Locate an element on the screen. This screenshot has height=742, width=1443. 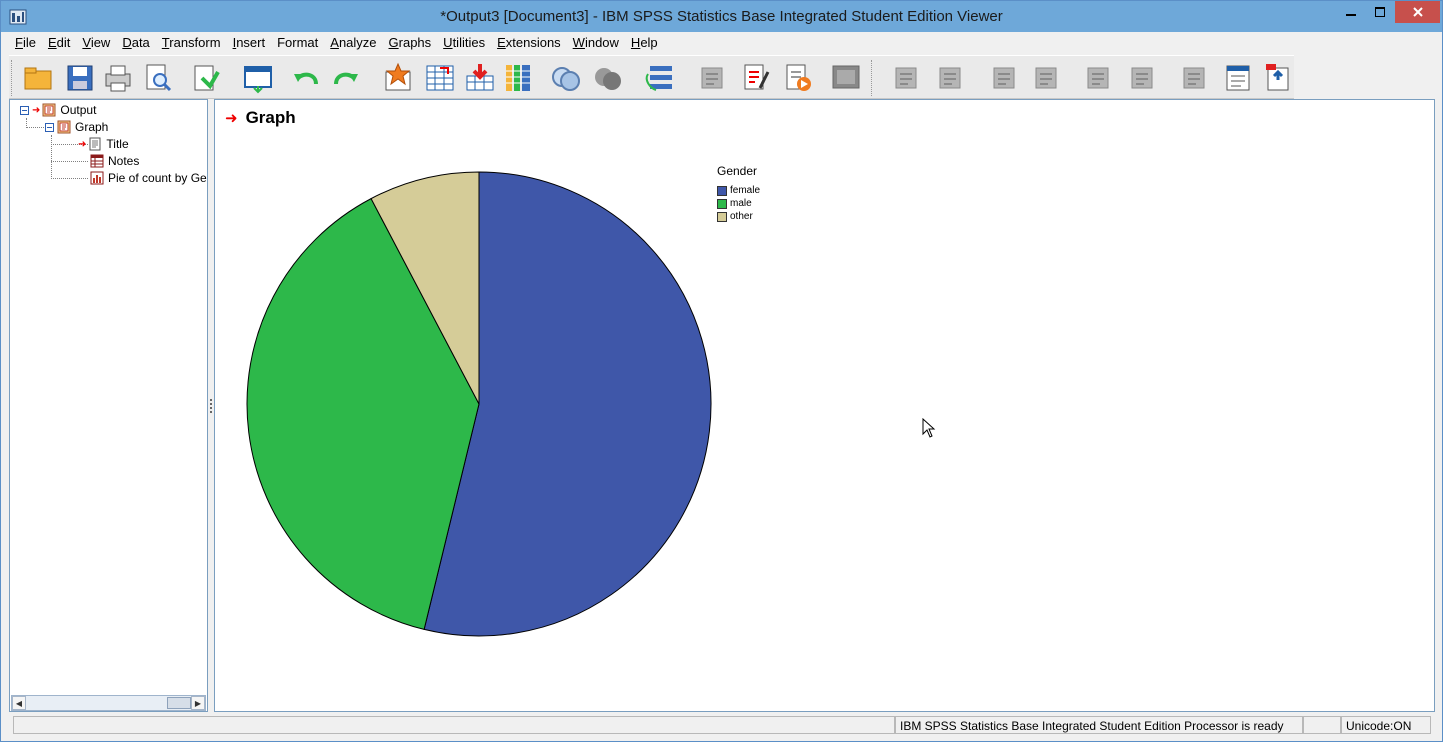
menu-mnemonic: D is located at coordinates (127, 42).